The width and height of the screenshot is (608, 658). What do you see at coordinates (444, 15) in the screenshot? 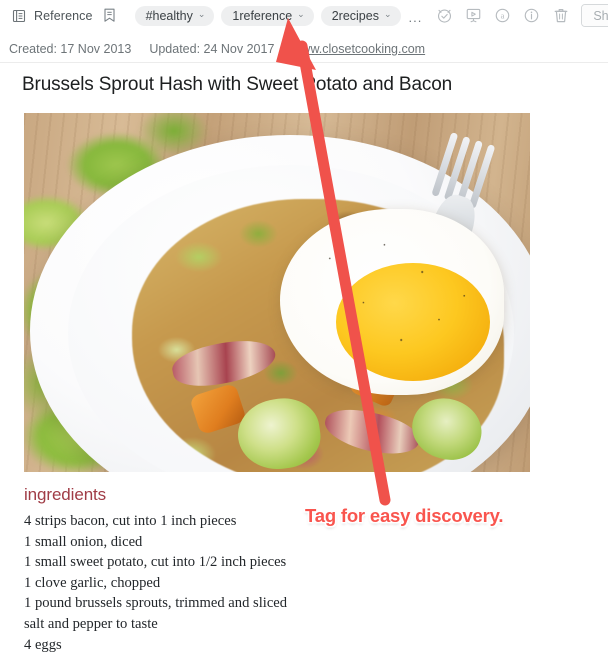
I see `reminder-alarm-icon` at bounding box center [444, 15].